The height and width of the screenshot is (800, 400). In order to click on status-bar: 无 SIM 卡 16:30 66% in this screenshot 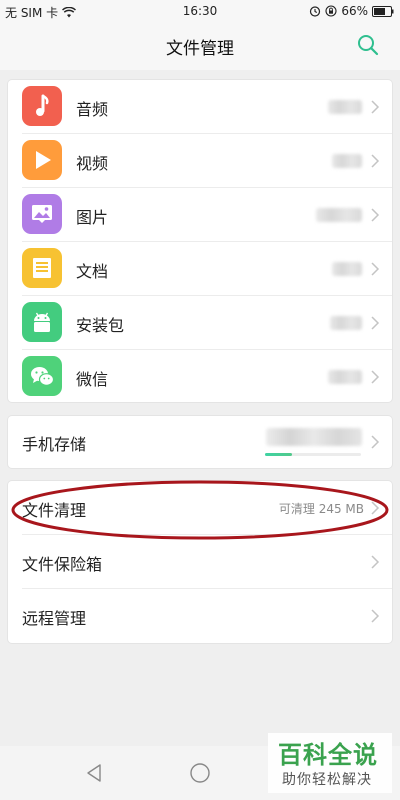, I will do `click(200, 11)`.